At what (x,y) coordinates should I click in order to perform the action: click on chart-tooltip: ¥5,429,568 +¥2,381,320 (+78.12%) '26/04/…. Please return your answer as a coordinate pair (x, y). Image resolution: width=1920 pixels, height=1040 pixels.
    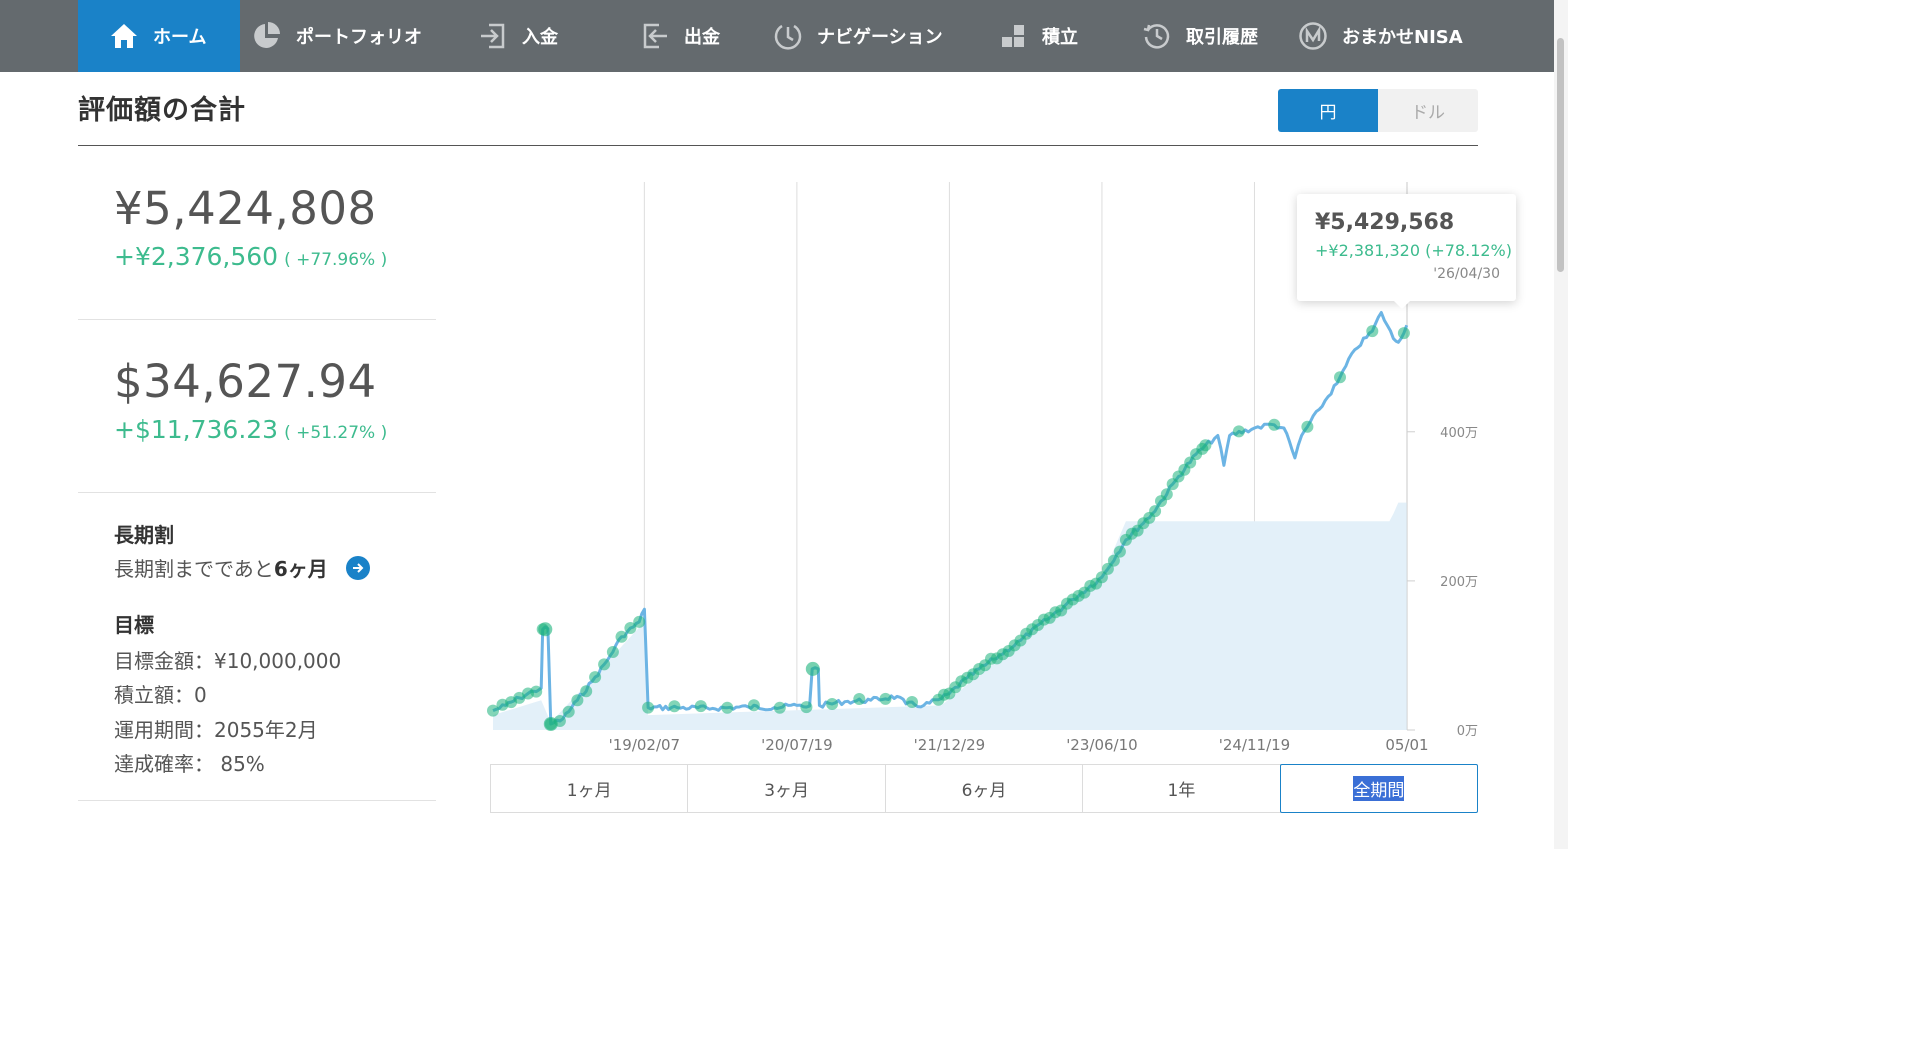
    Looking at the image, I should click on (1406, 251).